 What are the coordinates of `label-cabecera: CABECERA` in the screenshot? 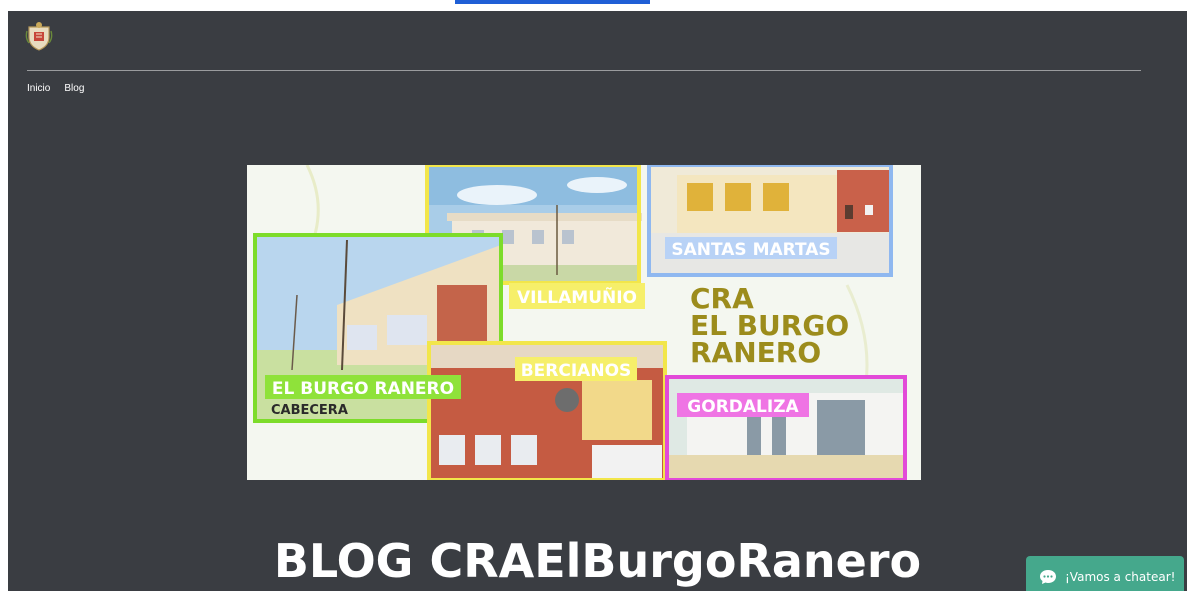 It's located at (309, 410).